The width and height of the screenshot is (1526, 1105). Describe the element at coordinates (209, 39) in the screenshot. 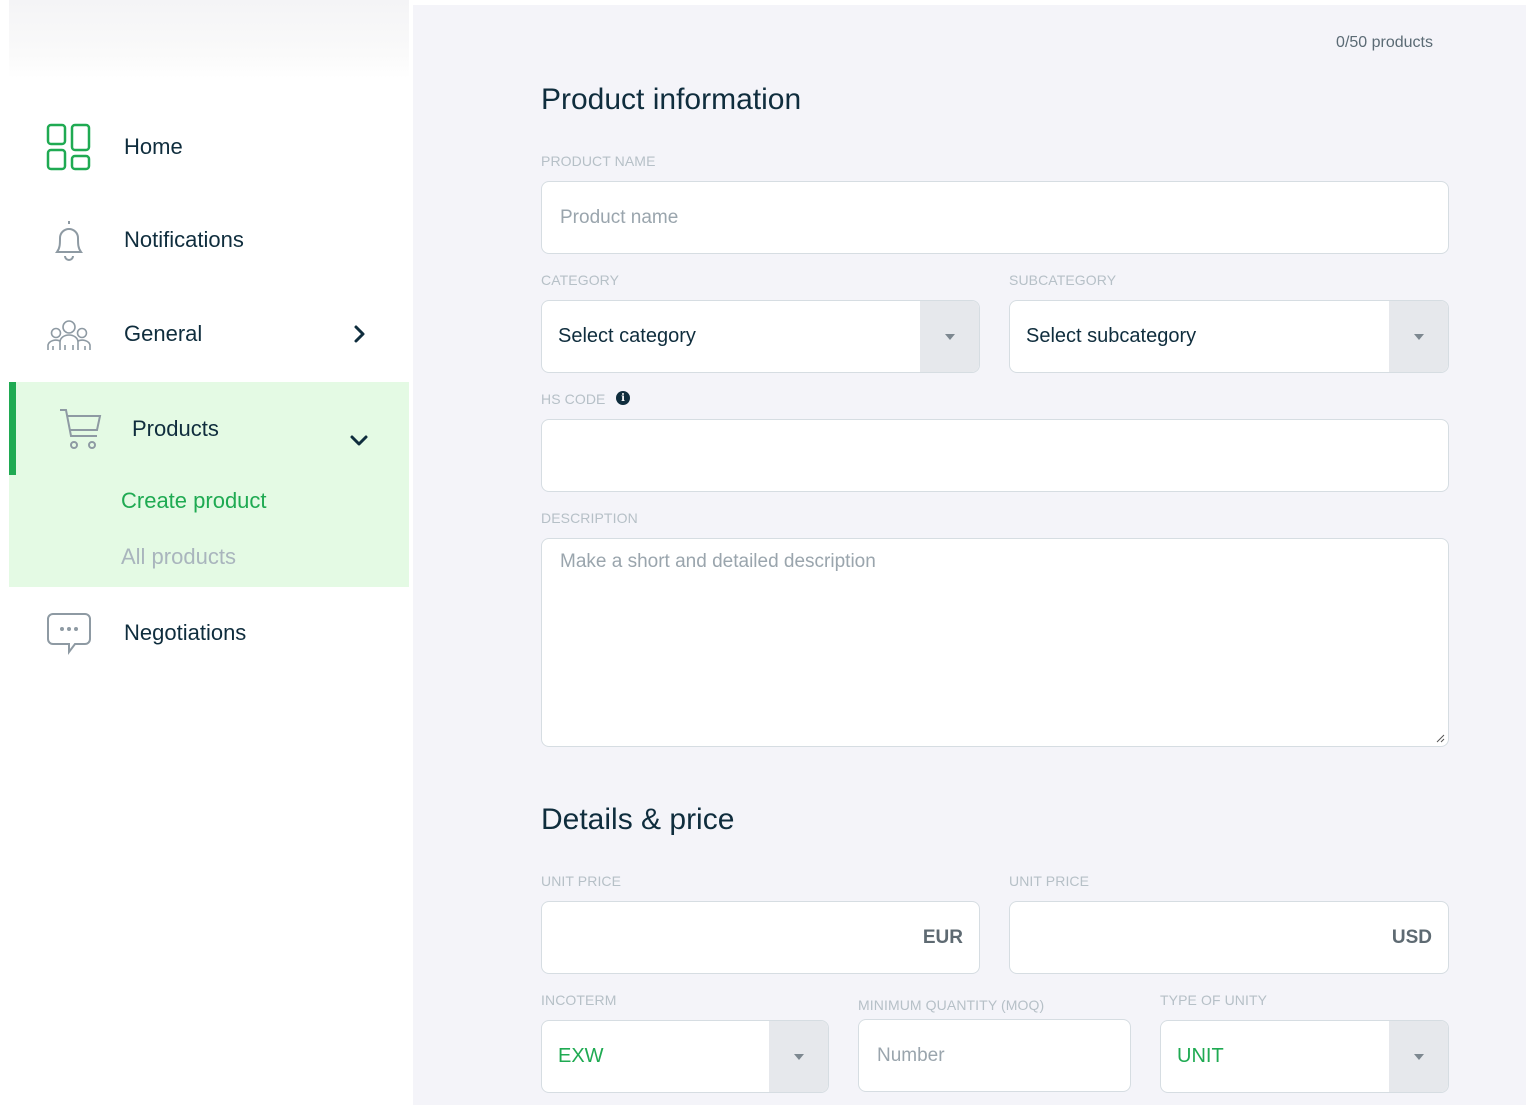

I see `sidebar-header` at that location.